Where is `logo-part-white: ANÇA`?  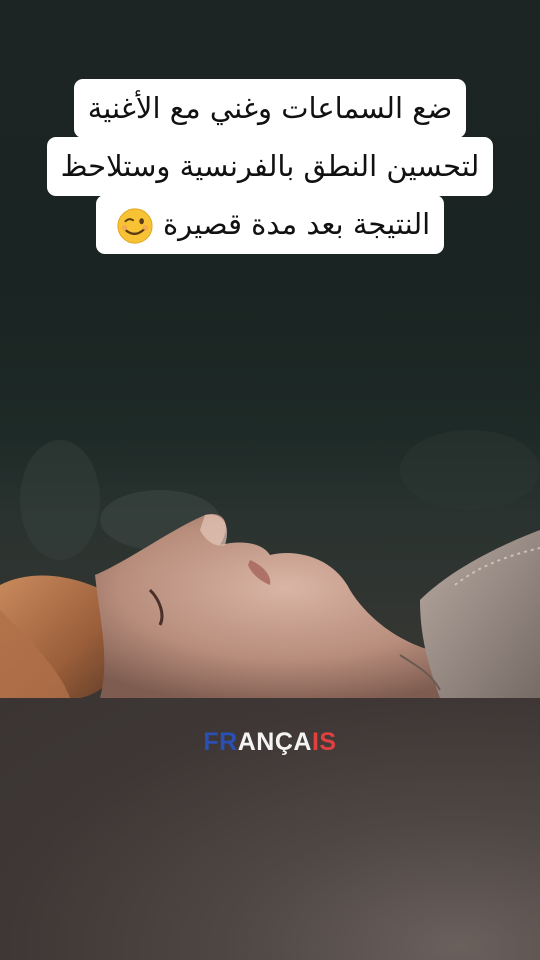
logo-part-white: ANÇA is located at coordinates (274, 742).